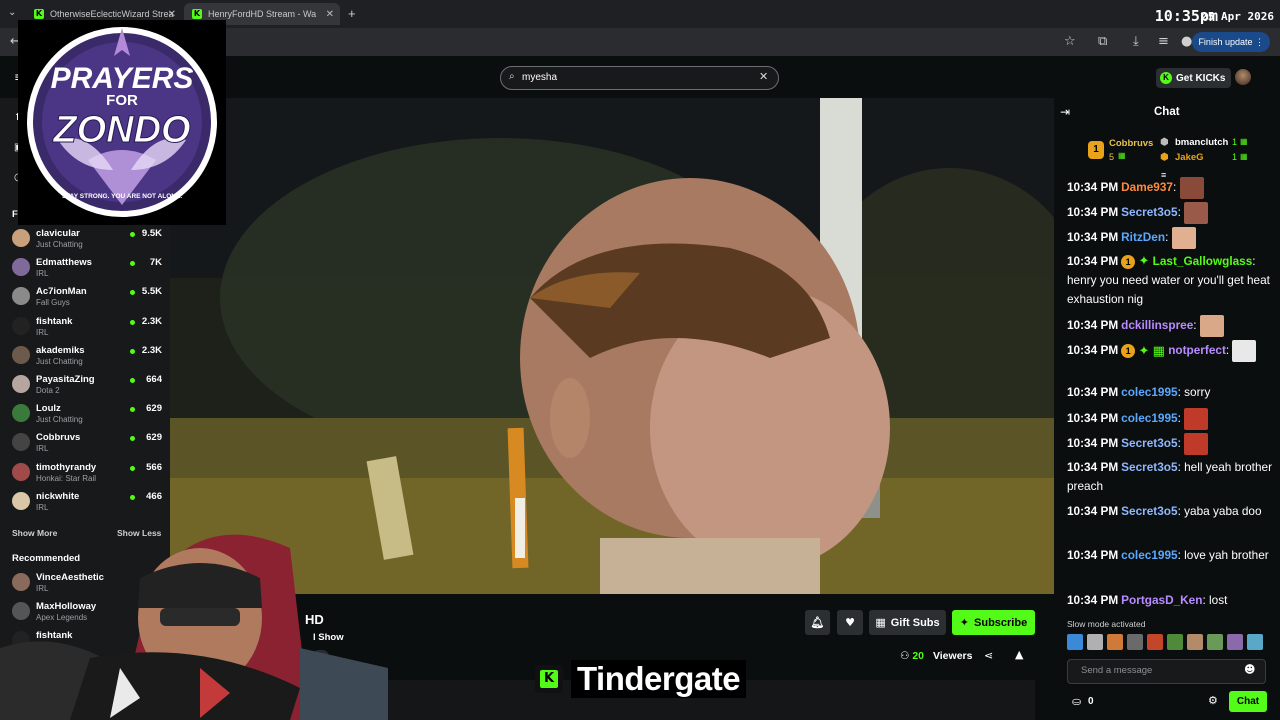 Image resolution: width=1280 pixels, height=720 pixels. I want to click on message-user: RitzDen, so click(1143, 237).